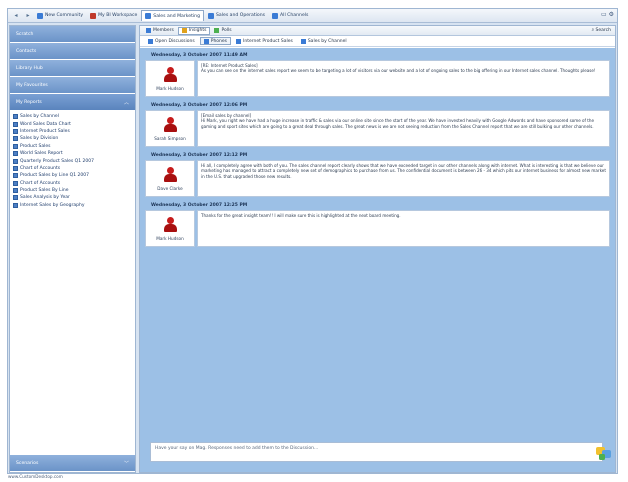 This screenshot has width=628, height=482. What do you see at coordinates (57, 161) in the screenshot?
I see `report-label: Quarterly Product Sales Q1 2007` at bounding box center [57, 161].